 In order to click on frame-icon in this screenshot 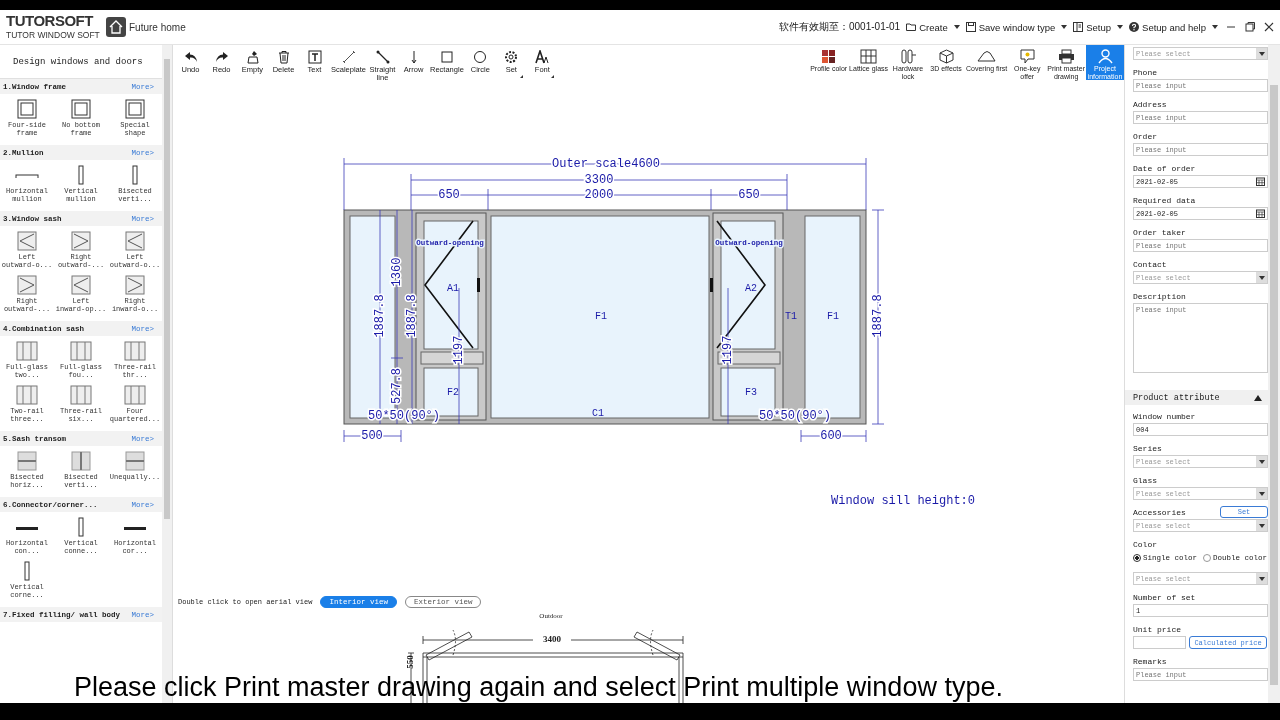, I will do `click(135, 109)`.